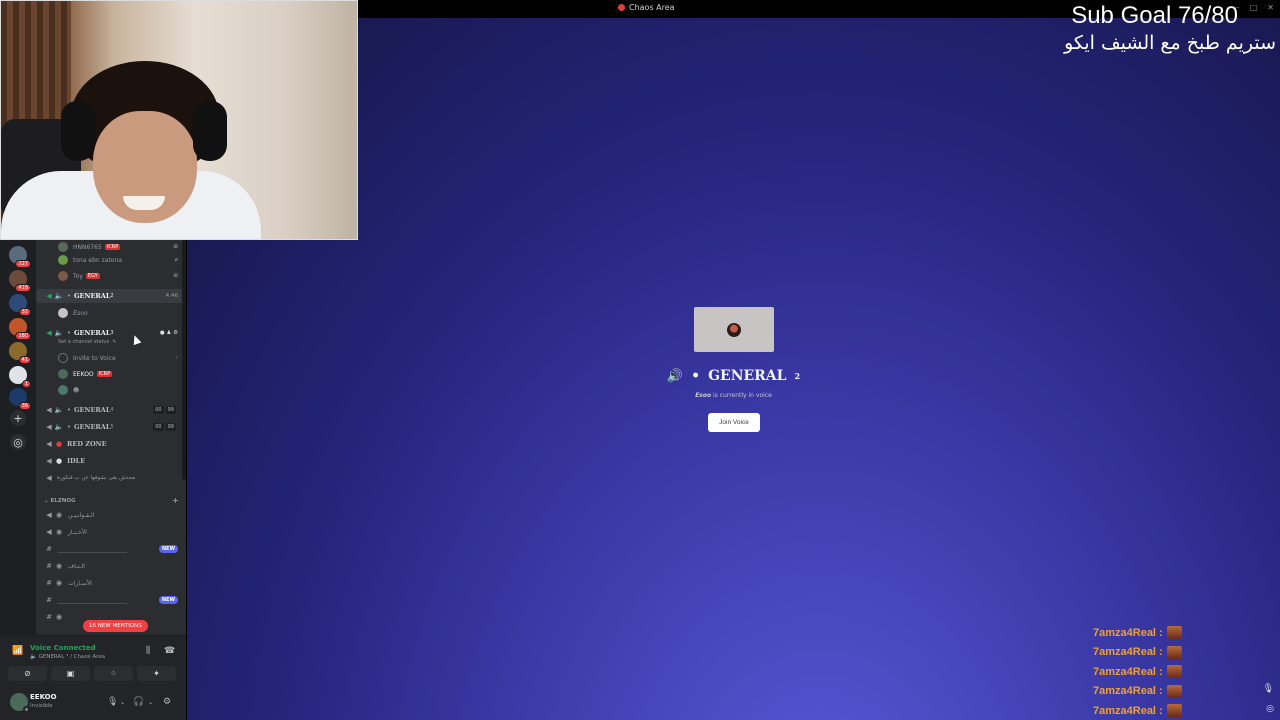 The width and height of the screenshot is (1280, 720). What do you see at coordinates (17, 651) in the screenshot?
I see `signal-icon: 📶` at bounding box center [17, 651].